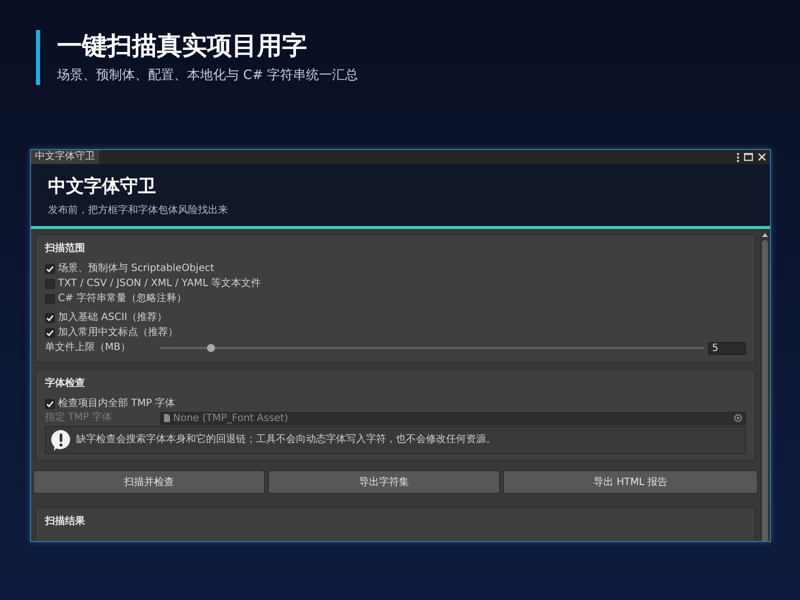 The image size is (800, 600). Describe the element at coordinates (738, 418) in the screenshot. I see `target-icon` at that location.